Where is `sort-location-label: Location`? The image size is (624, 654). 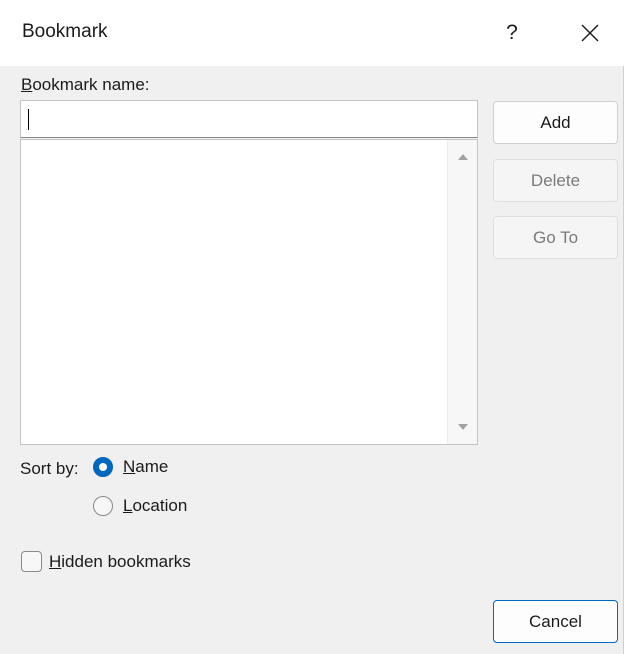 sort-location-label: Location is located at coordinates (155, 506).